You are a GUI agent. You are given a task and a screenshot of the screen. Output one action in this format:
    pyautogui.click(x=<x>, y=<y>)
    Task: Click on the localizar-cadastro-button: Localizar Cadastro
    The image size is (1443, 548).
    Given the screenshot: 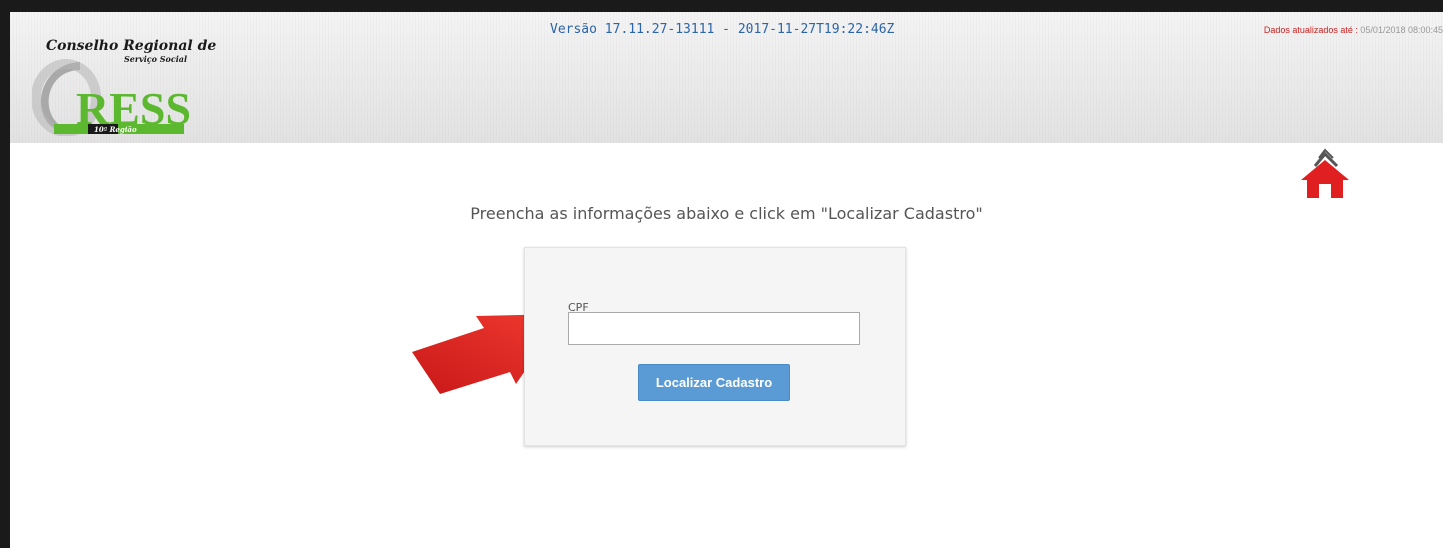 What is the action you would take?
    pyautogui.click(x=714, y=382)
    